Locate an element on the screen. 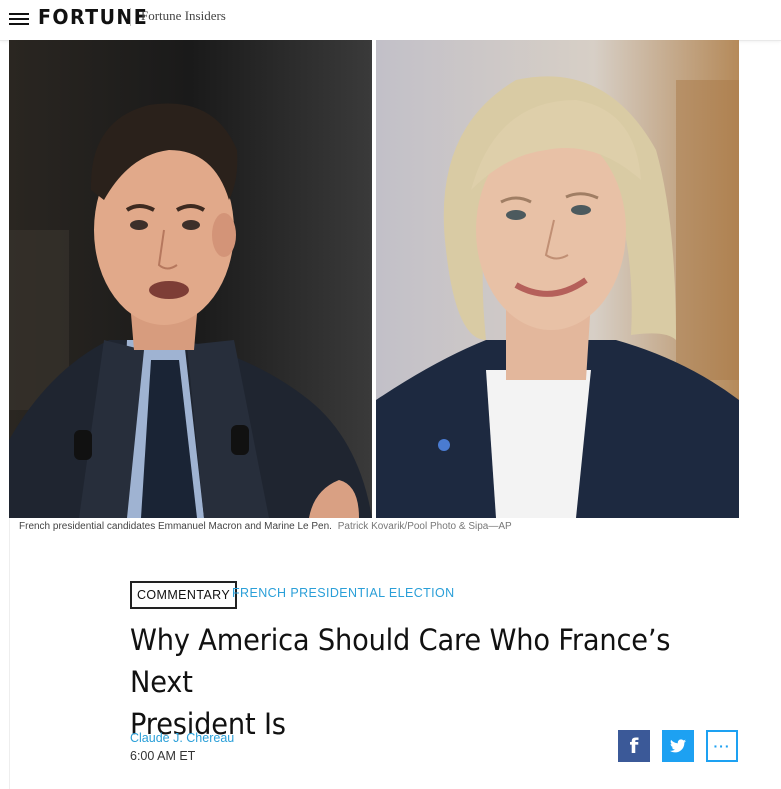 The width and height of the screenshot is (781, 789). section-link: Fortune Insiders is located at coordinates (183, 16).